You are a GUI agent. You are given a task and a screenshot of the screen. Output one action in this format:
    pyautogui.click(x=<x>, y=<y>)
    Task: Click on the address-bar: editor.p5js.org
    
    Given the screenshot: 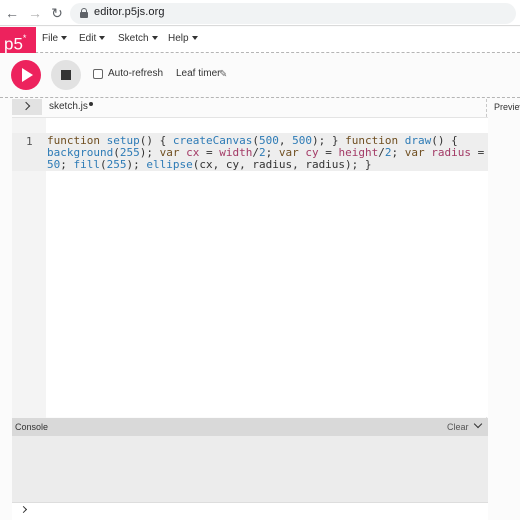 What is the action you would take?
    pyautogui.click(x=293, y=13)
    